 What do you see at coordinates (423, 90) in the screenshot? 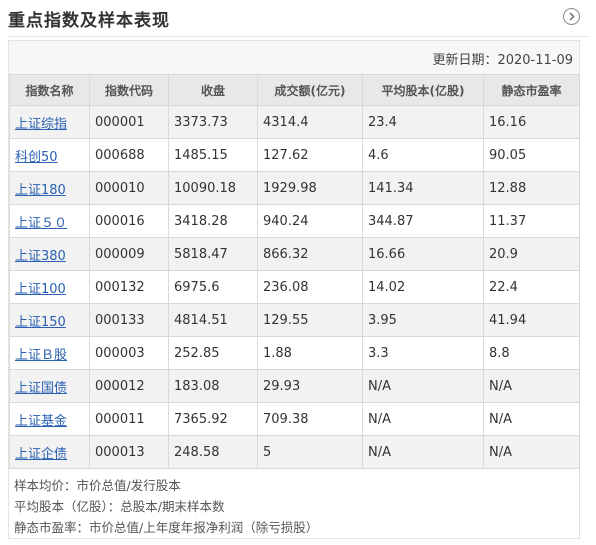
I see `column-header: 平均股本(亿股)` at bounding box center [423, 90].